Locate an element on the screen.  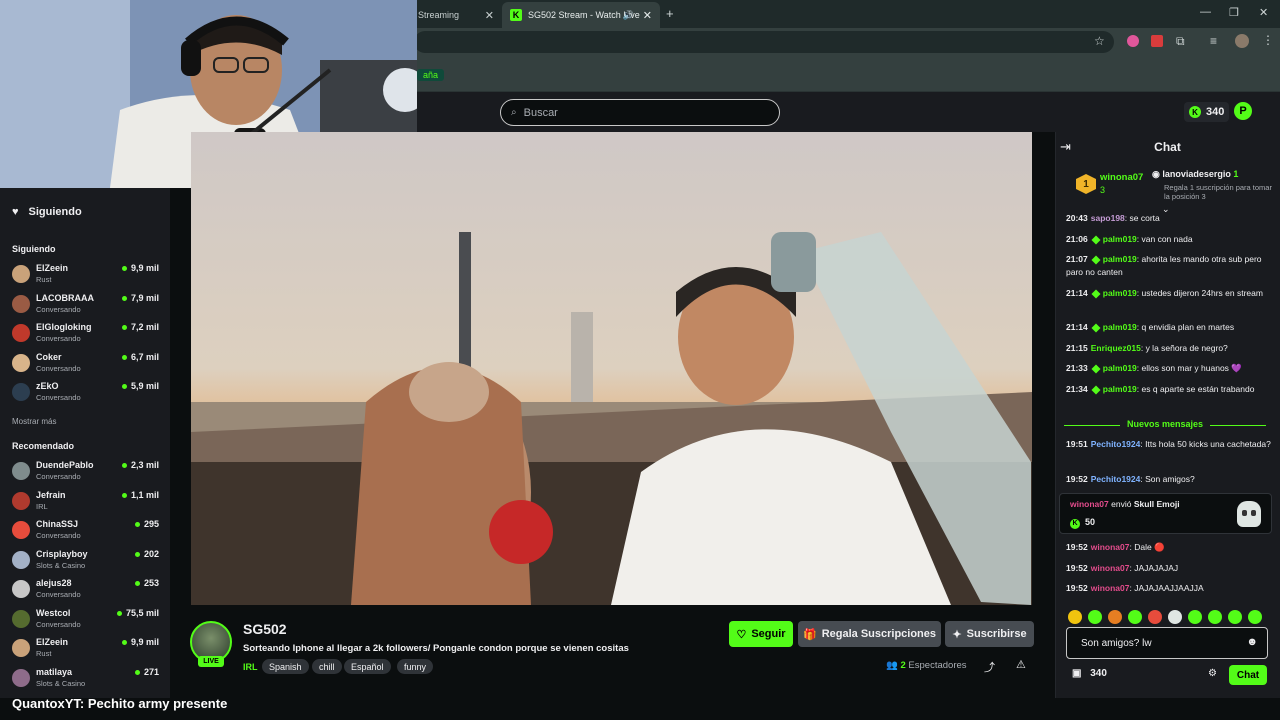
message-time: 21:07 is located at coordinates (1077, 259).